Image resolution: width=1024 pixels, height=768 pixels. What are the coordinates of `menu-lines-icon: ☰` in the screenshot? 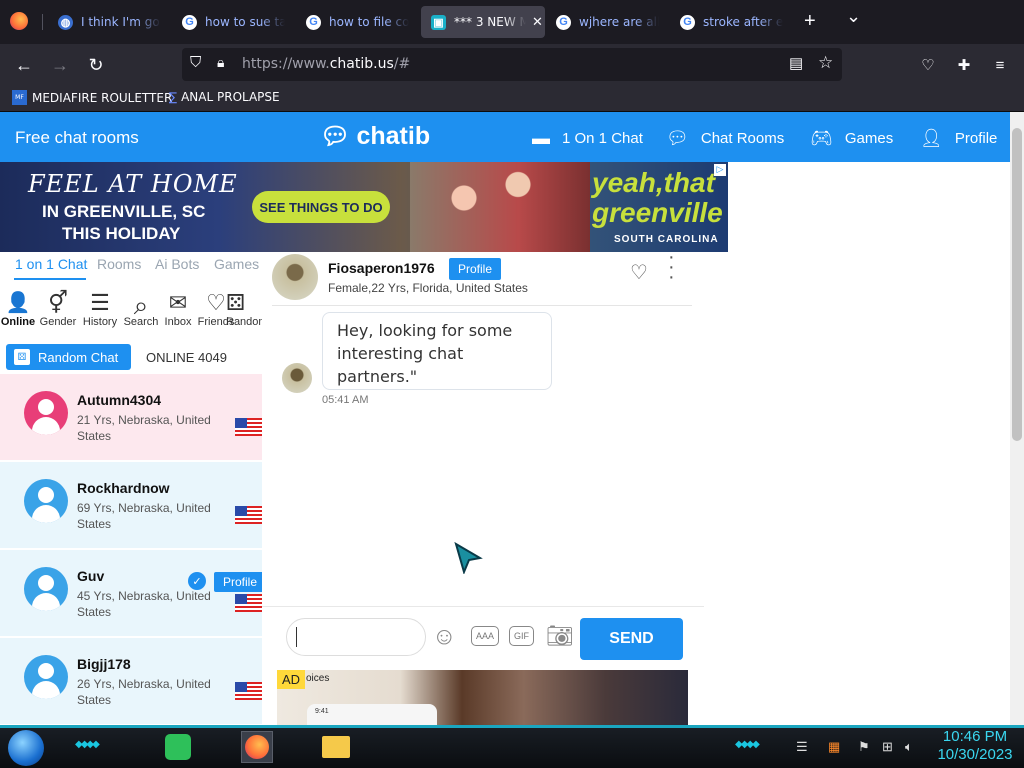 It's located at (802, 747).